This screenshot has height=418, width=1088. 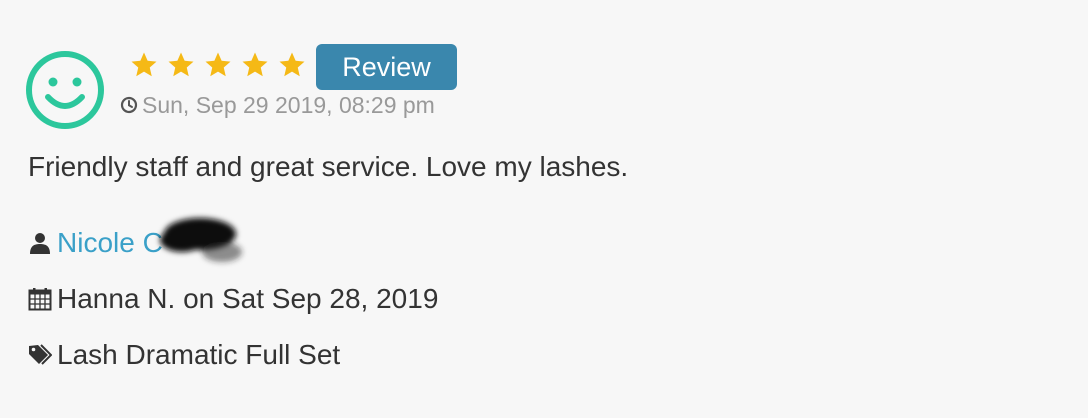 I want to click on calendar-icon, so click(x=40, y=299).